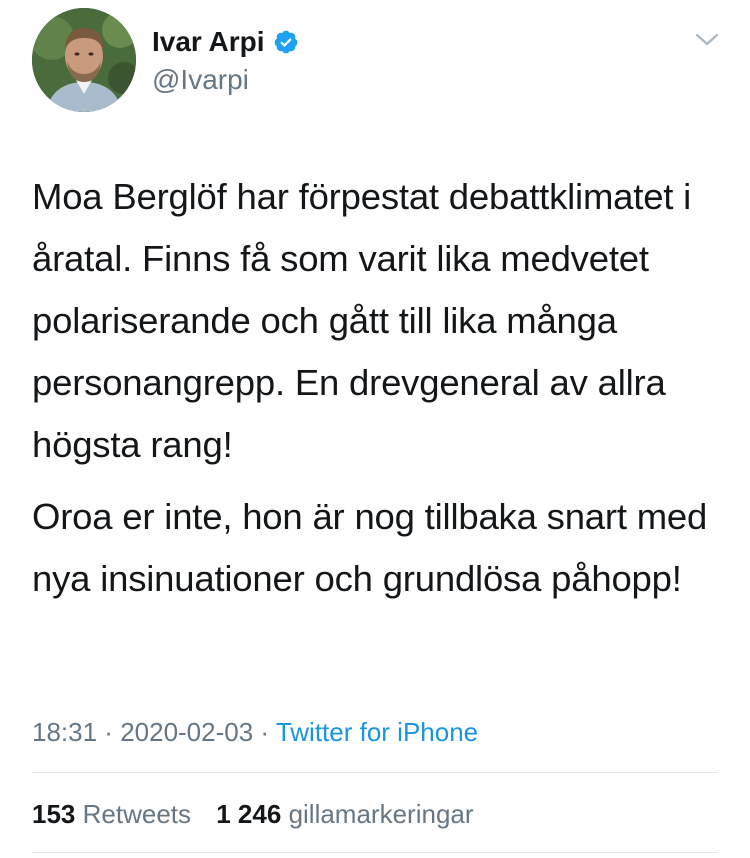 This screenshot has height=858, width=750. Describe the element at coordinates (377, 732) in the screenshot. I see `tweet-source-link: Twitter for iPhone` at that location.